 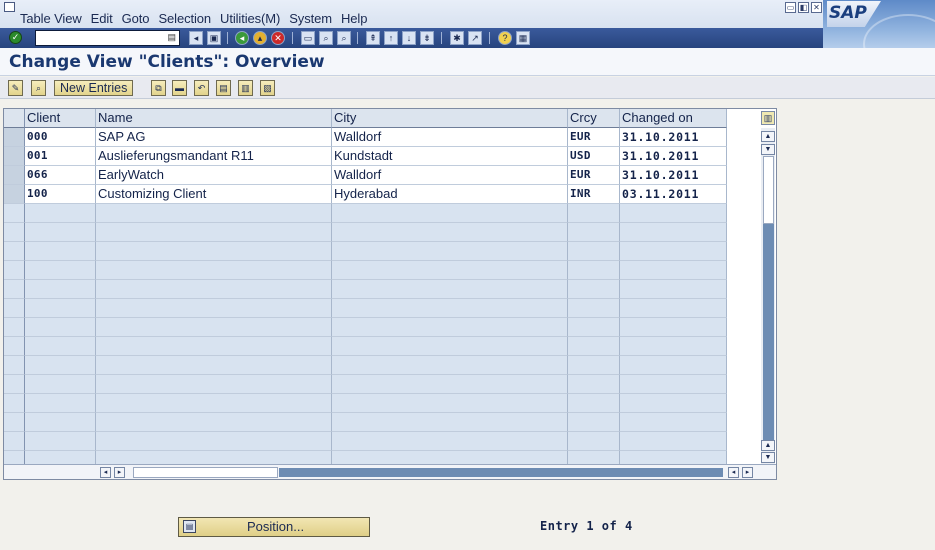 What do you see at coordinates (119, 472) in the screenshot?
I see `scroll-right-icon: ▸` at bounding box center [119, 472].